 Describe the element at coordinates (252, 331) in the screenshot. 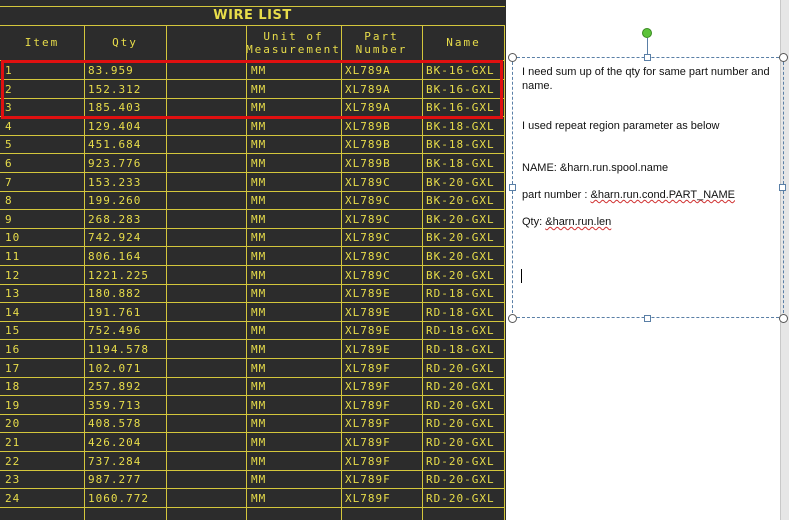

I see `table-row: 15 752.496 MM XL789E RD-18-GXL` at that location.